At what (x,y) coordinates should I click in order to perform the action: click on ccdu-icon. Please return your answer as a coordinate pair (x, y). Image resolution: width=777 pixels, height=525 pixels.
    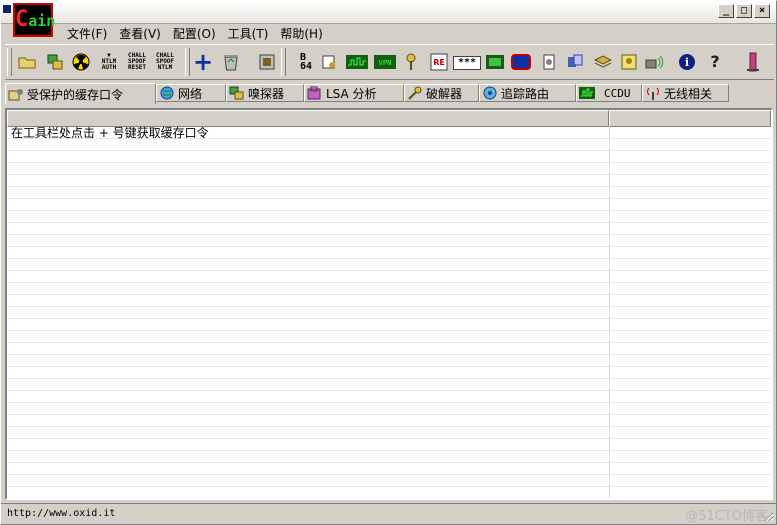
    Looking at the image, I should click on (587, 93).